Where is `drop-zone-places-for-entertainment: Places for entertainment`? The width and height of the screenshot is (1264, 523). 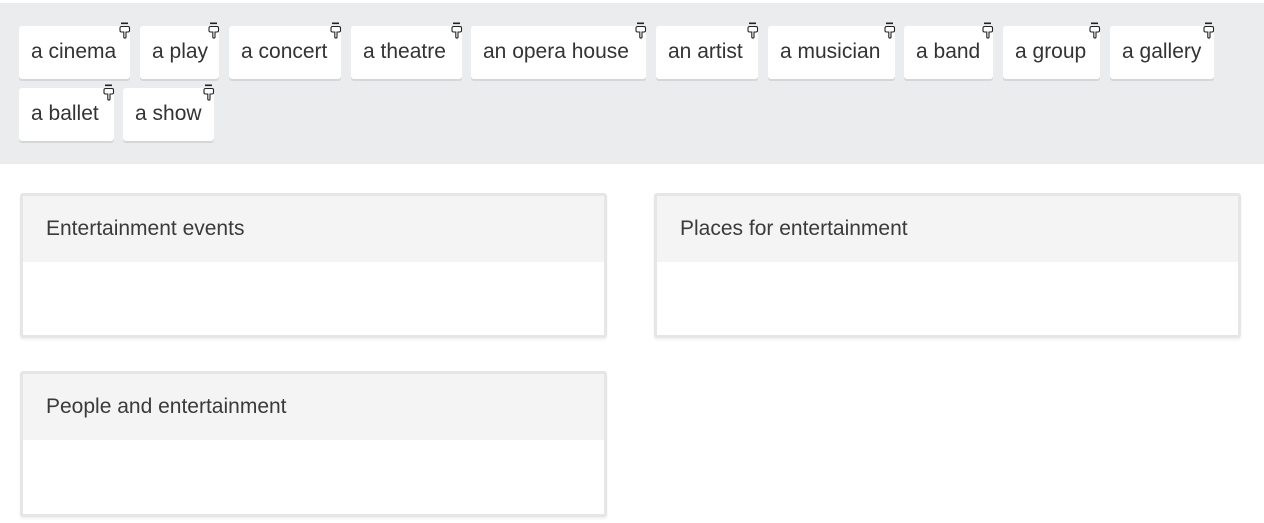
drop-zone-places-for-entertainment: Places for entertainment is located at coordinates (947, 265).